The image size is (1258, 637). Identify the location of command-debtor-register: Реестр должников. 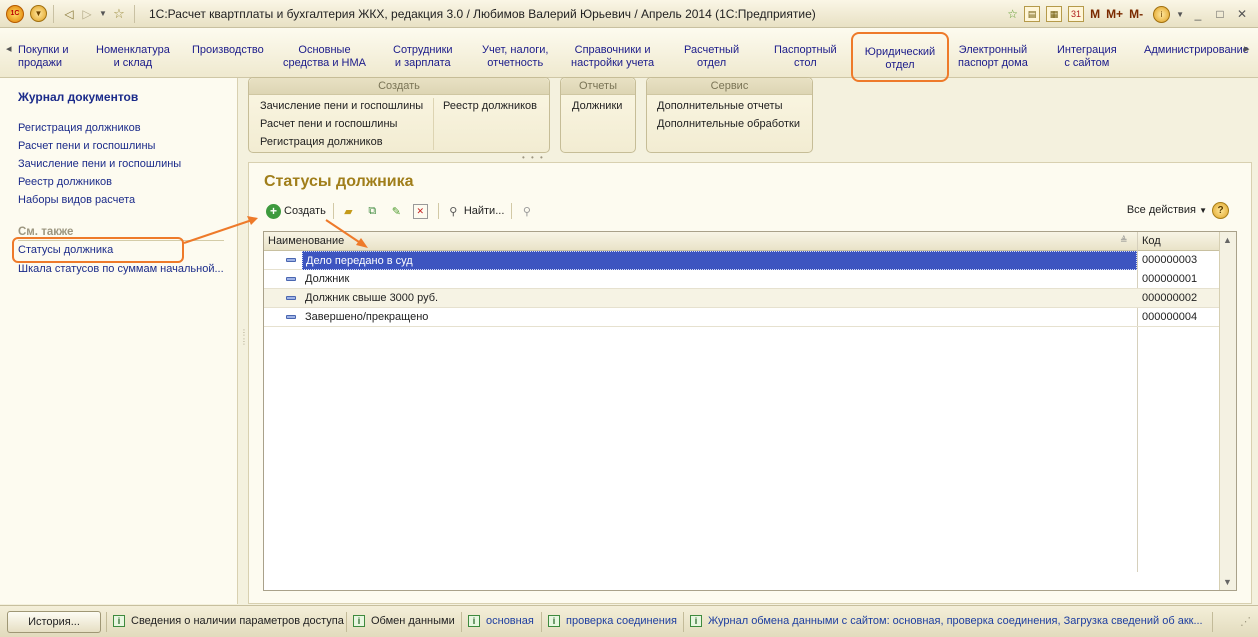
(490, 106).